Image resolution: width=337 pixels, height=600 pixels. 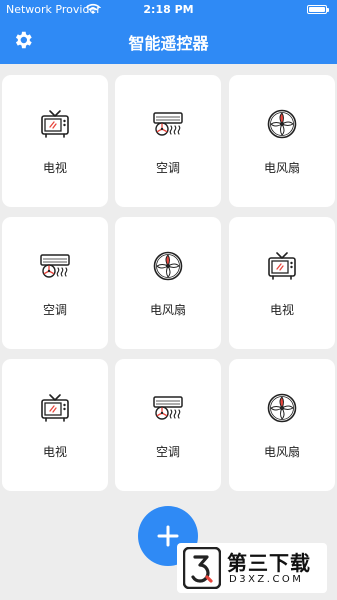 I want to click on status-time: 2:18 PM, so click(x=168, y=9).